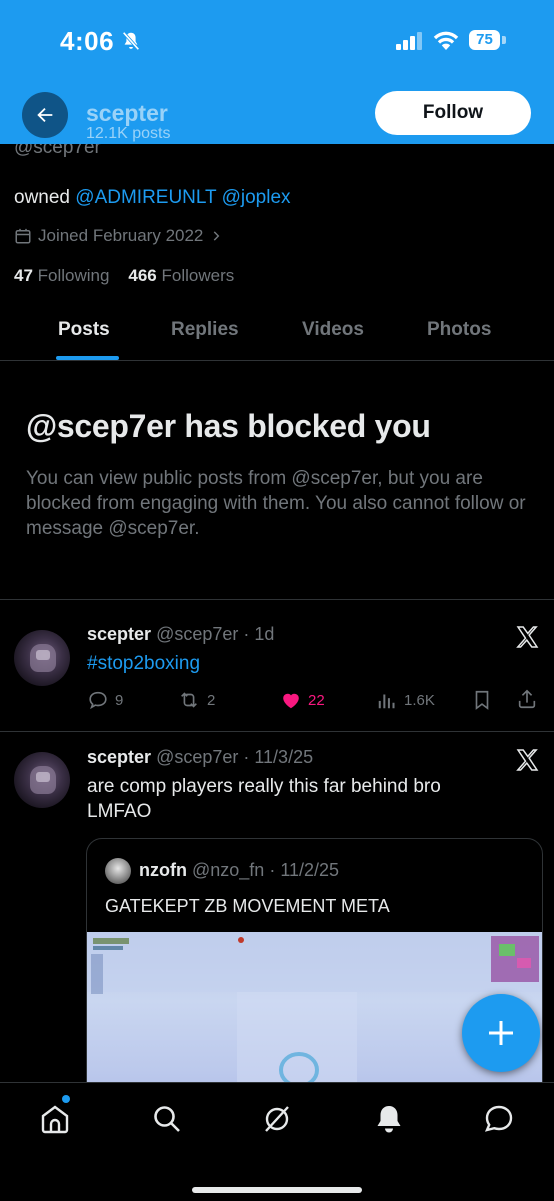 The width and height of the screenshot is (554, 1201). I want to click on chevron-right-icon, so click(217, 236).